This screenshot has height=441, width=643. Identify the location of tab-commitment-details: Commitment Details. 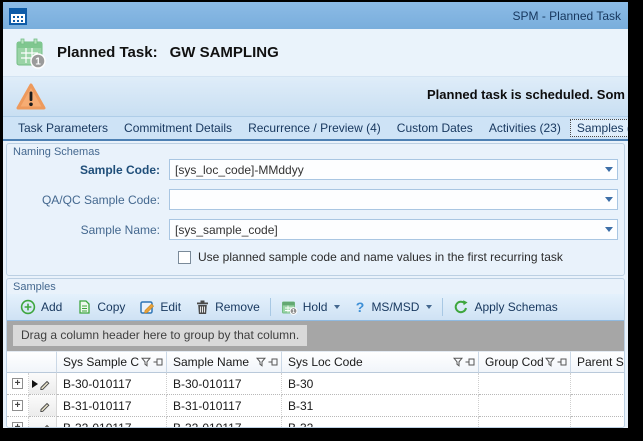
(178, 128).